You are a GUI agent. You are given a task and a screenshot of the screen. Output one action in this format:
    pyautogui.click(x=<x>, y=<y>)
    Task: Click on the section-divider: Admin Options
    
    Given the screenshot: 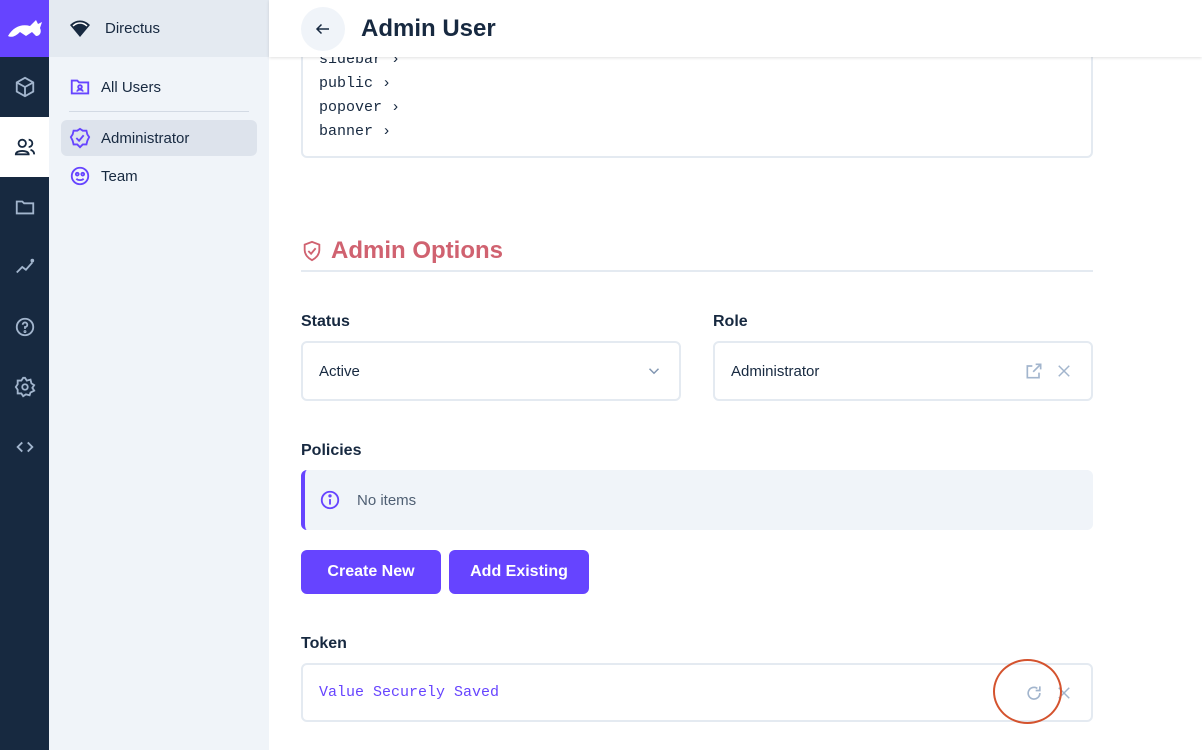 What is the action you would take?
    pyautogui.click(x=697, y=252)
    